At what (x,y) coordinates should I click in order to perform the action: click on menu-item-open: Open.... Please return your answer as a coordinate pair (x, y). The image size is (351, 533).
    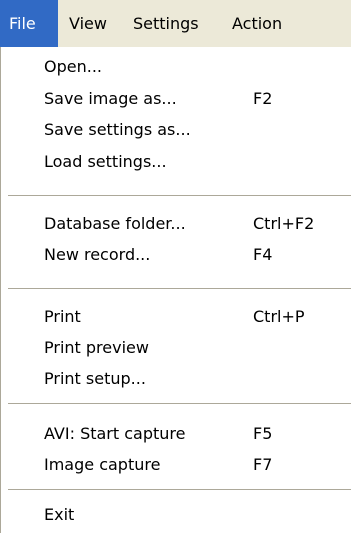
    Looking at the image, I should click on (175, 67).